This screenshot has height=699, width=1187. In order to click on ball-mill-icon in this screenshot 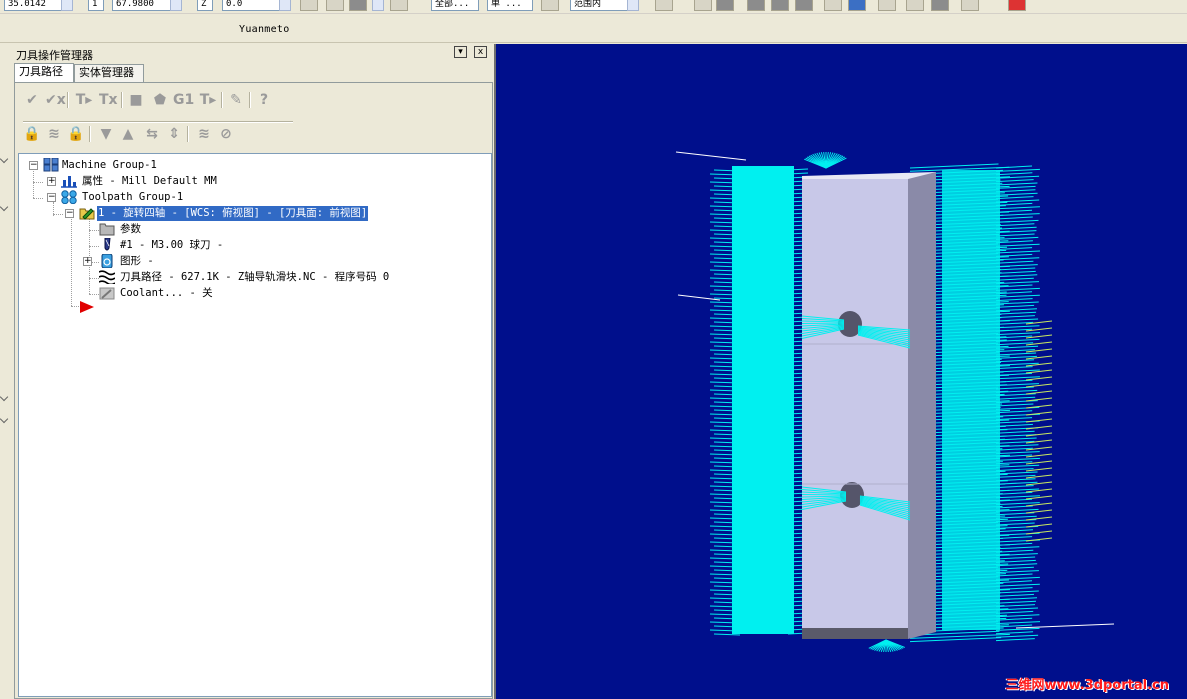, I will do `click(107, 244)`.